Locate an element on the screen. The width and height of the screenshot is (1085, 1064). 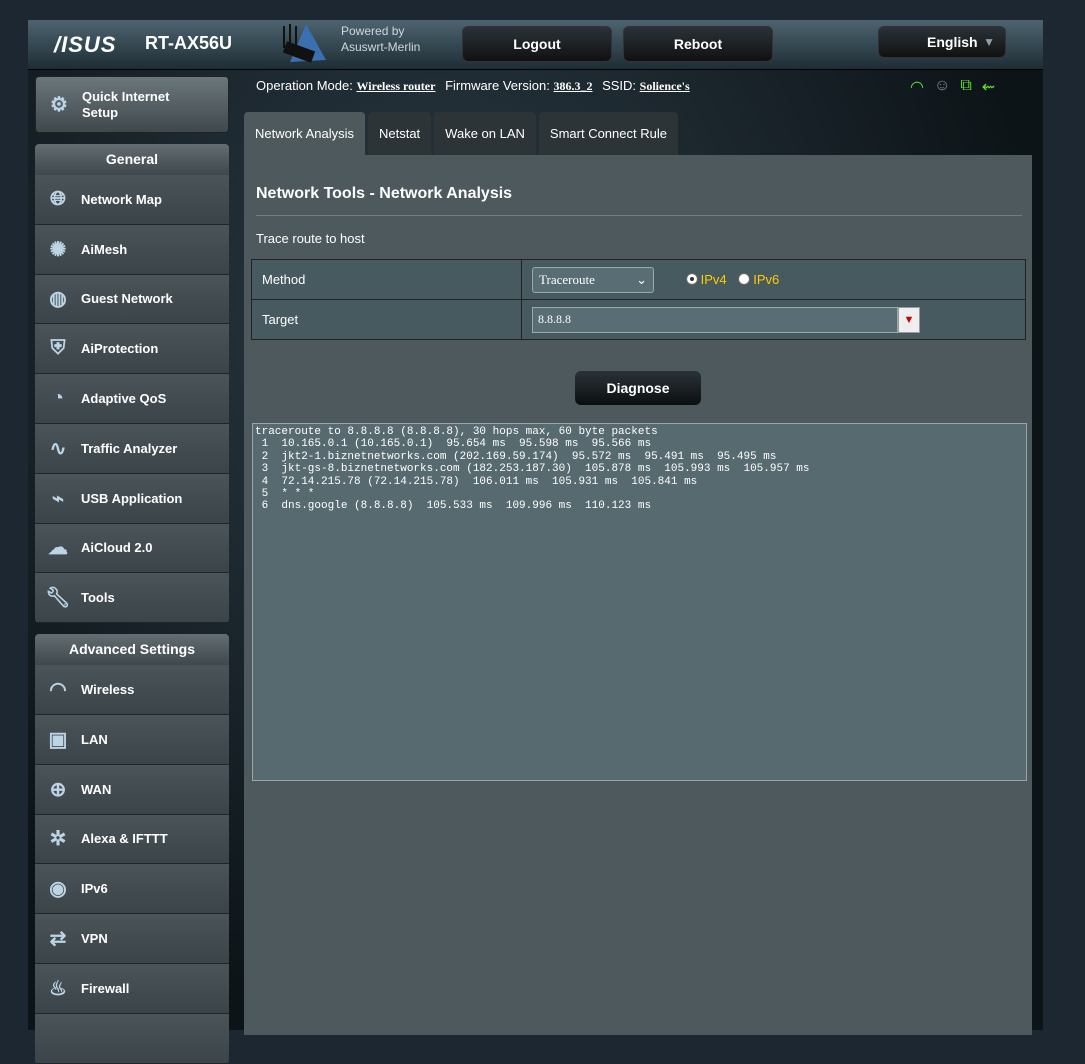
quick-internet-setup-button: ⚙ Quick Internet Setup is located at coordinates (132, 104).